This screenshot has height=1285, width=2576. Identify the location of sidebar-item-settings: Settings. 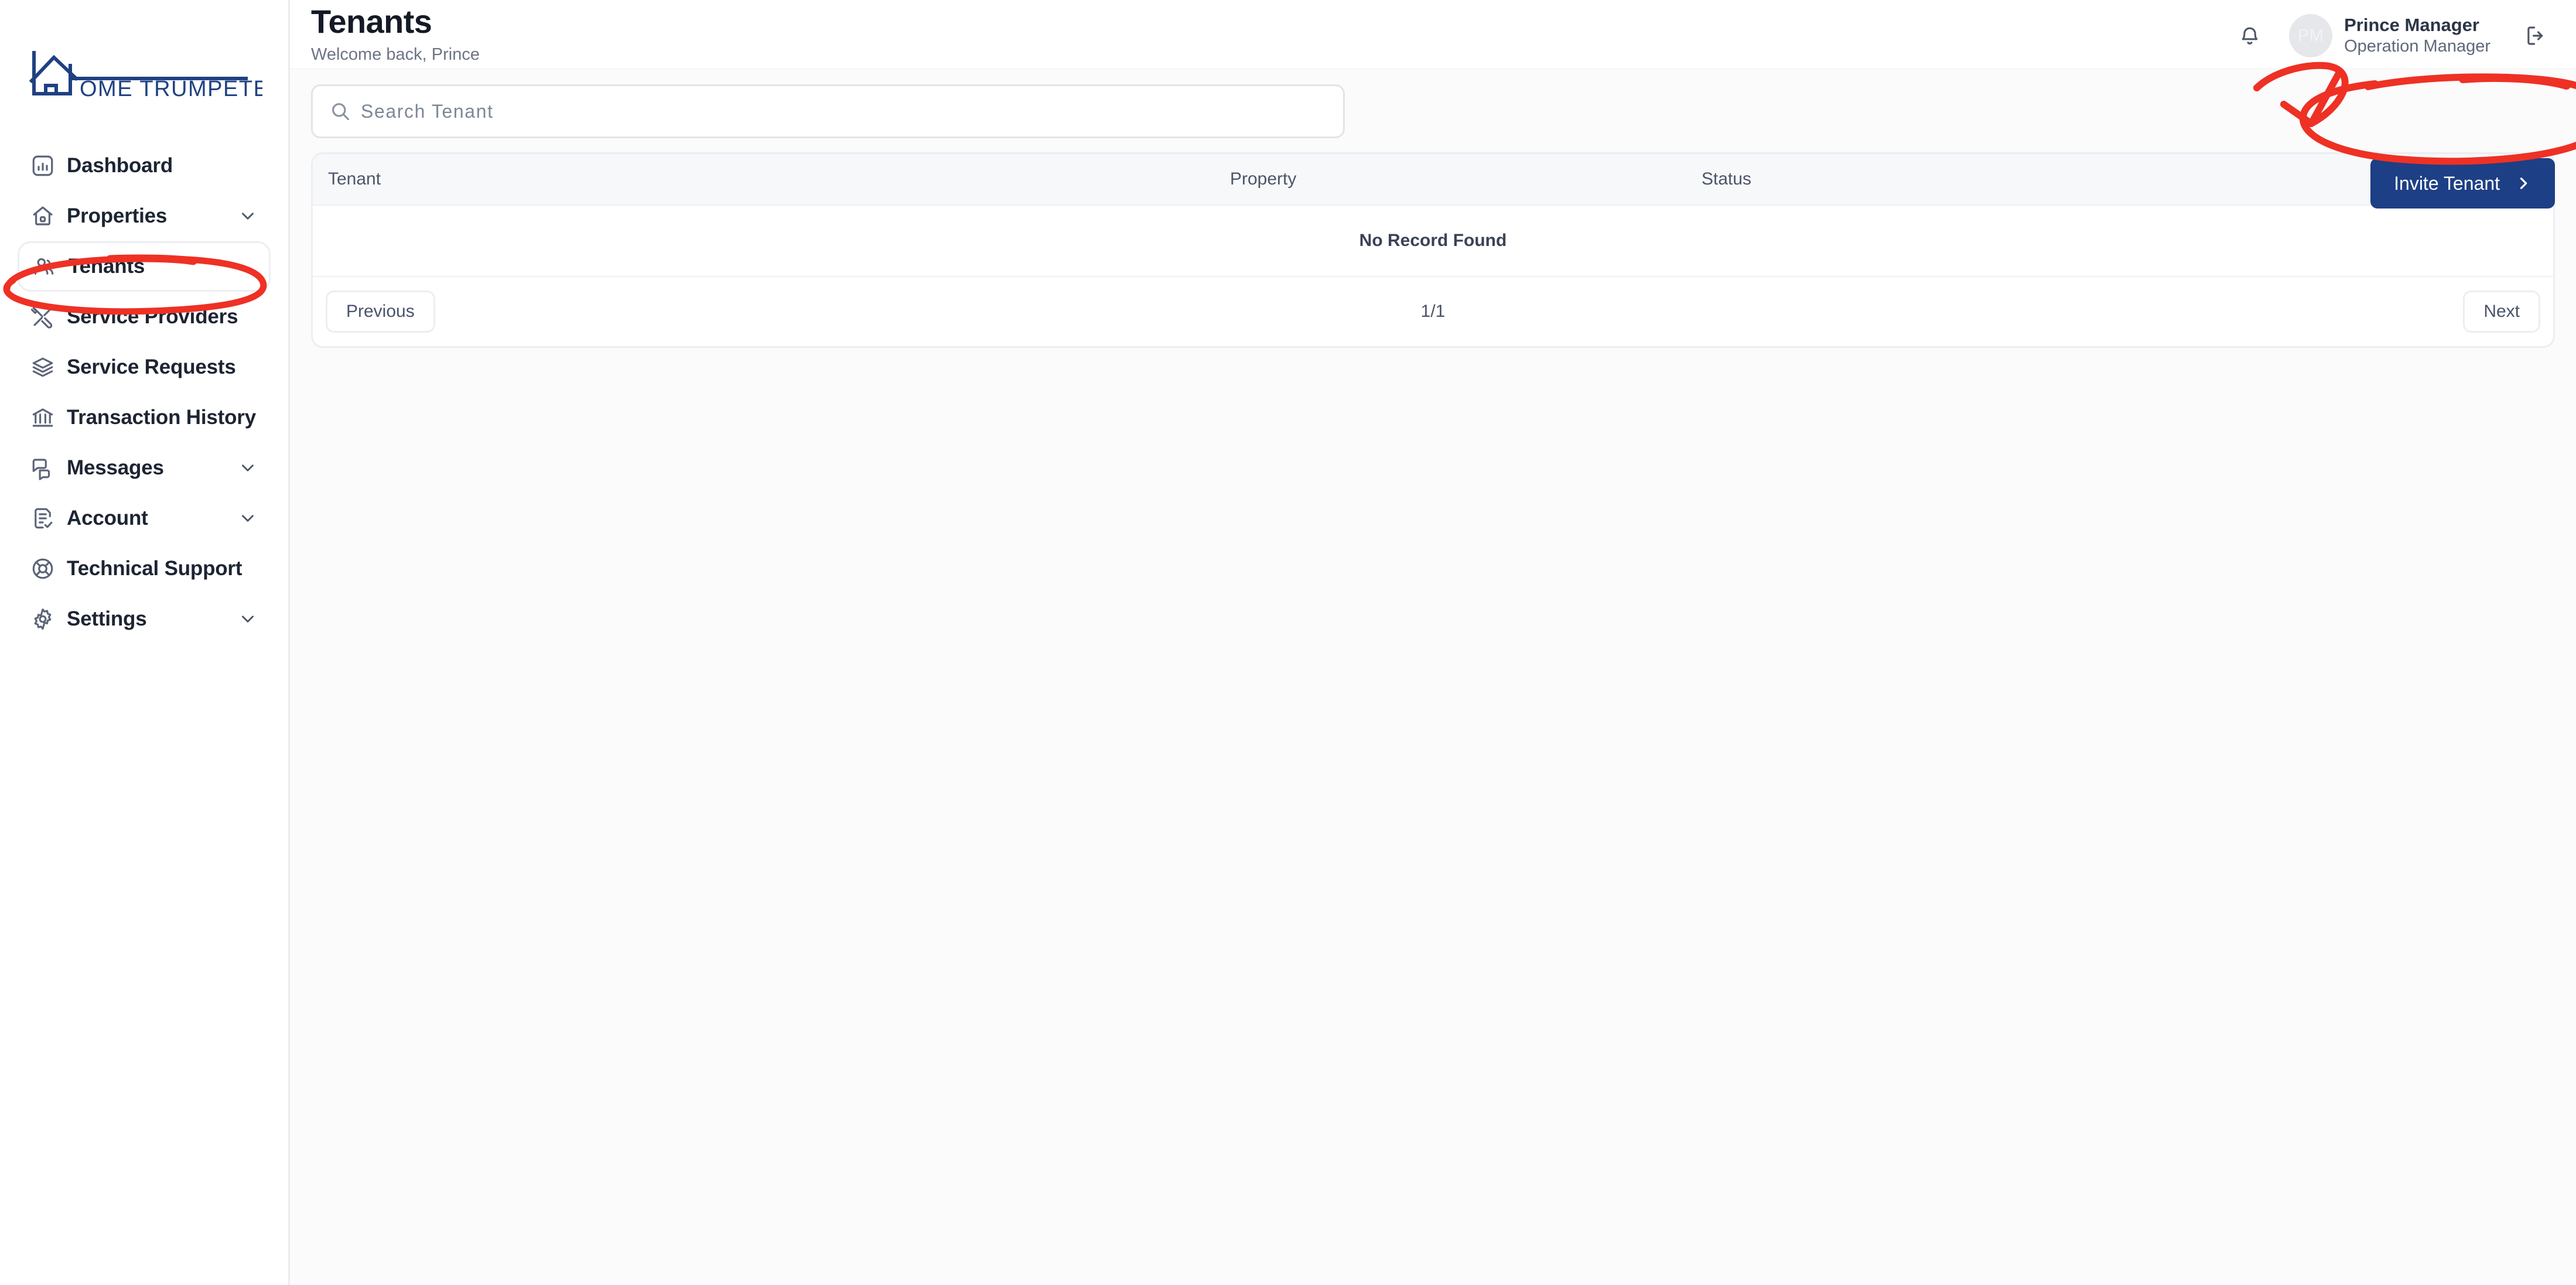
(144, 619).